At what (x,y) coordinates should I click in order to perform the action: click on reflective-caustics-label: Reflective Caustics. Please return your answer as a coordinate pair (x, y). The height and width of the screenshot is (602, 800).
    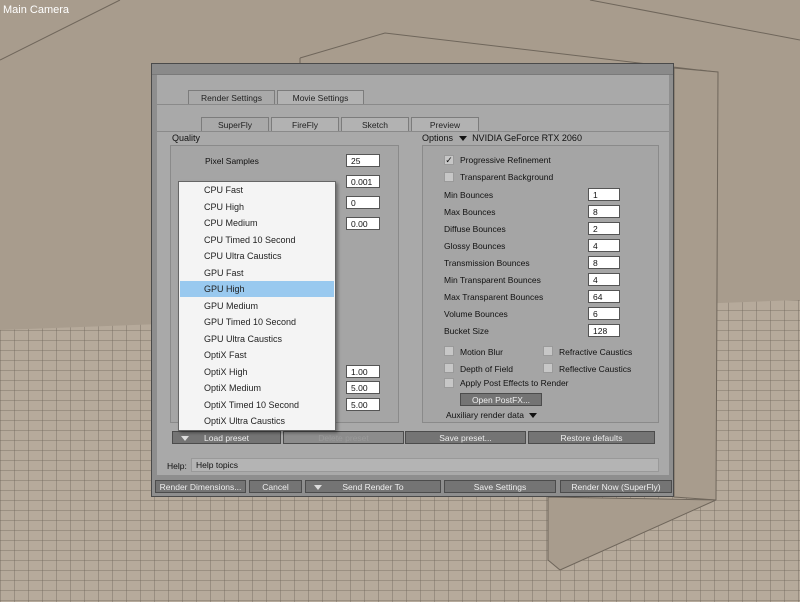
    Looking at the image, I should click on (595, 369).